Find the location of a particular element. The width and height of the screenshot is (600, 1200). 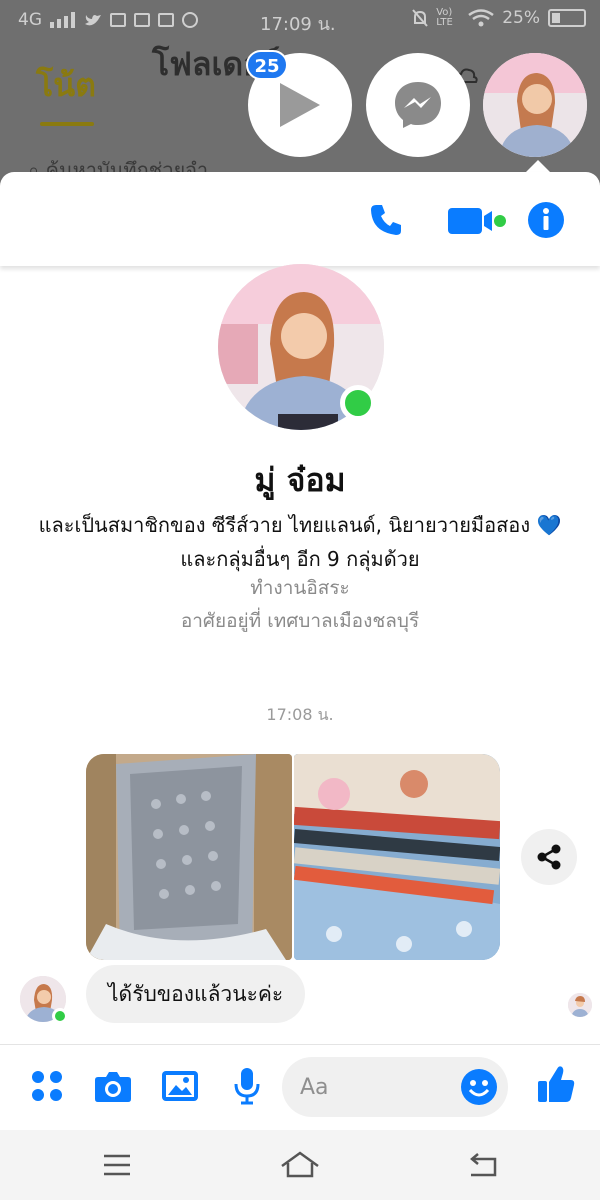

message-bubble: ได้รับของแล้วนะค่ะ is located at coordinates (196, 994).